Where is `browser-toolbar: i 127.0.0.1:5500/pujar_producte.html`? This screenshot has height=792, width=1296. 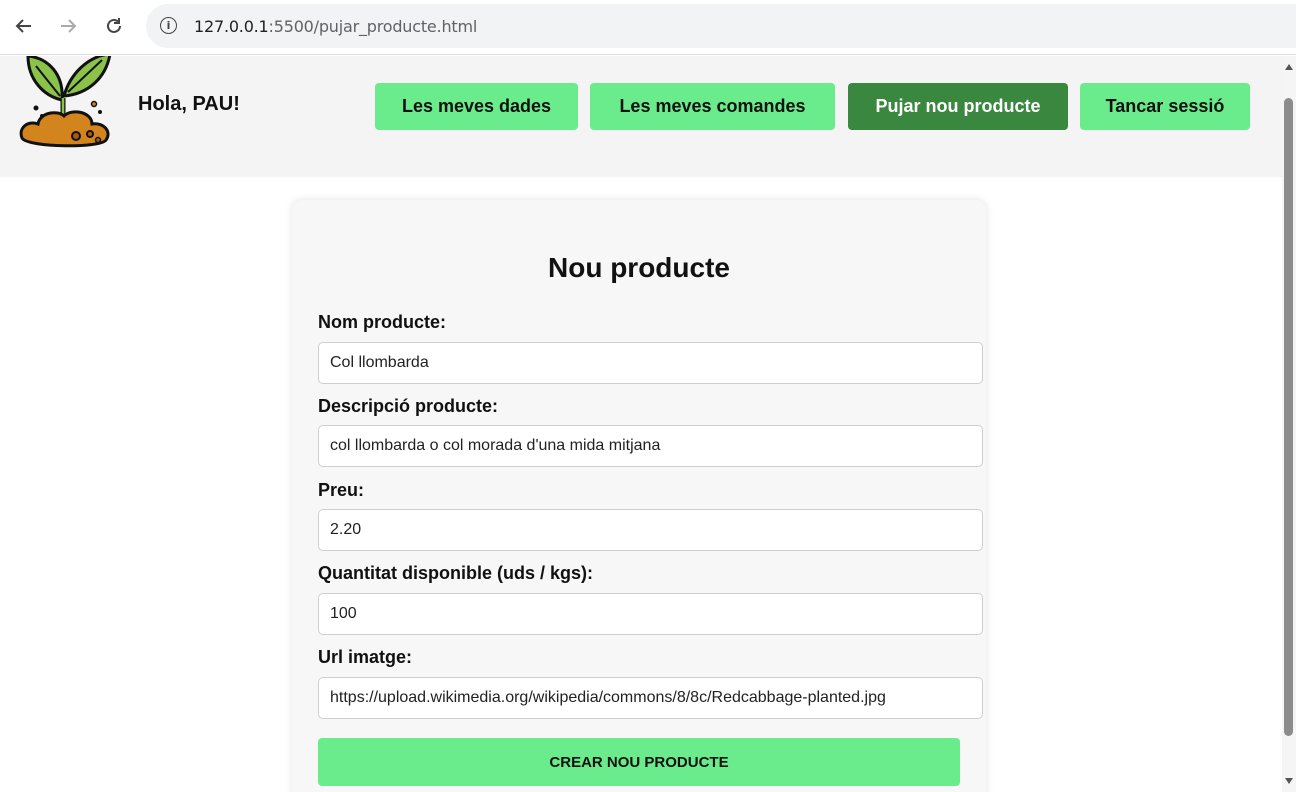
browser-toolbar: i 127.0.0.1:5500/pujar_producte.html is located at coordinates (648, 27).